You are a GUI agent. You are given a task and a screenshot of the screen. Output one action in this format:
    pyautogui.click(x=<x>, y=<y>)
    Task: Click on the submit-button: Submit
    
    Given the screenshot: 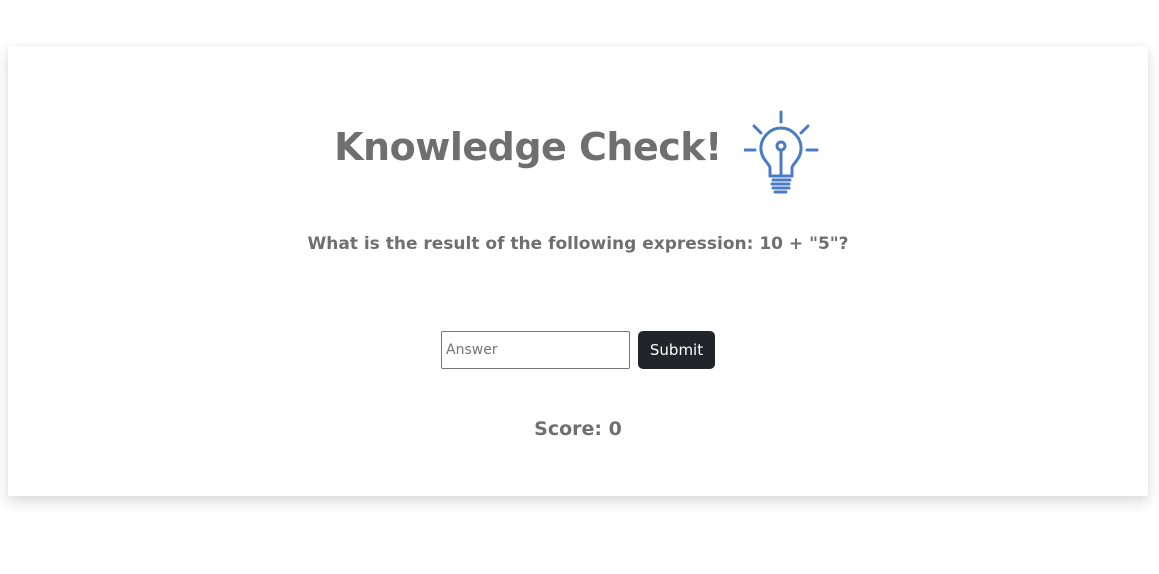 What is the action you would take?
    pyautogui.click(x=676, y=350)
    